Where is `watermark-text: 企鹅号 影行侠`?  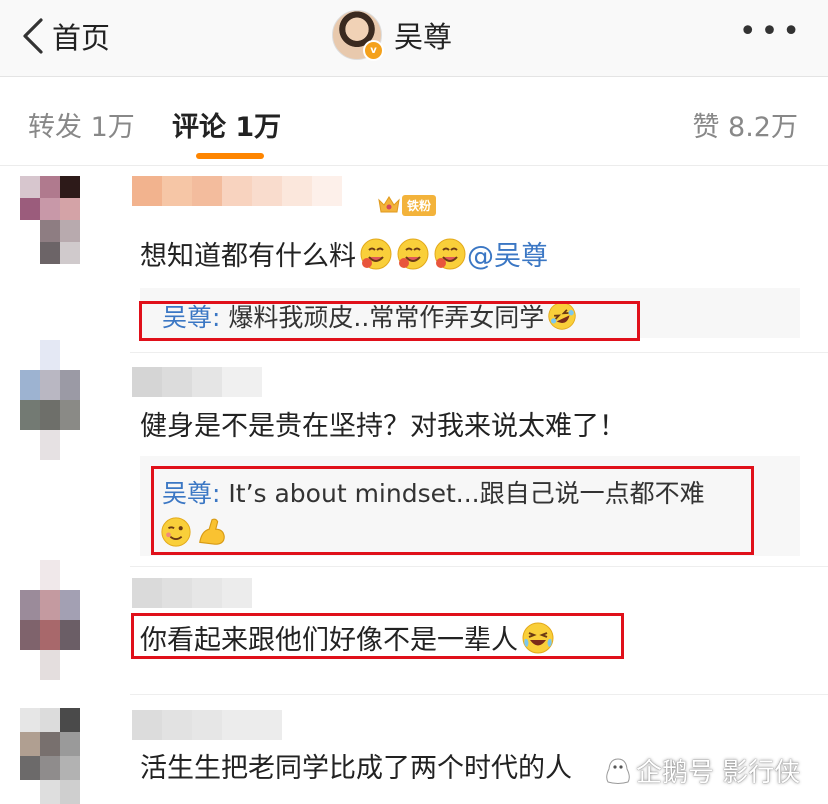 watermark-text: 企鹅号 影行侠 is located at coordinates (718, 773).